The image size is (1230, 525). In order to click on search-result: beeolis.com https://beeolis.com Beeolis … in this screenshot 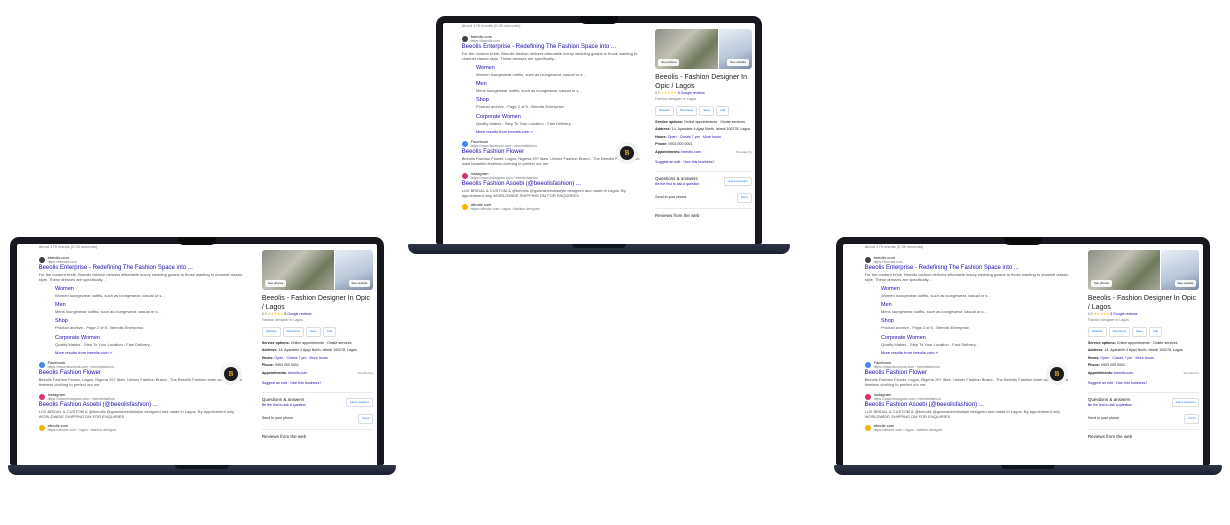, I will do `click(967, 306)`.